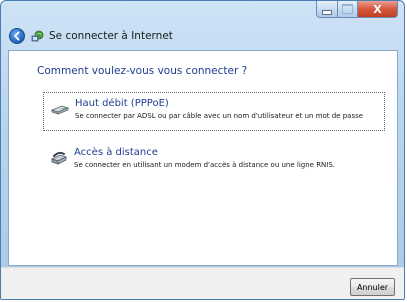 This screenshot has height=302, width=407. Describe the element at coordinates (202, 283) in the screenshot. I see `button-bar: Annuler` at that location.